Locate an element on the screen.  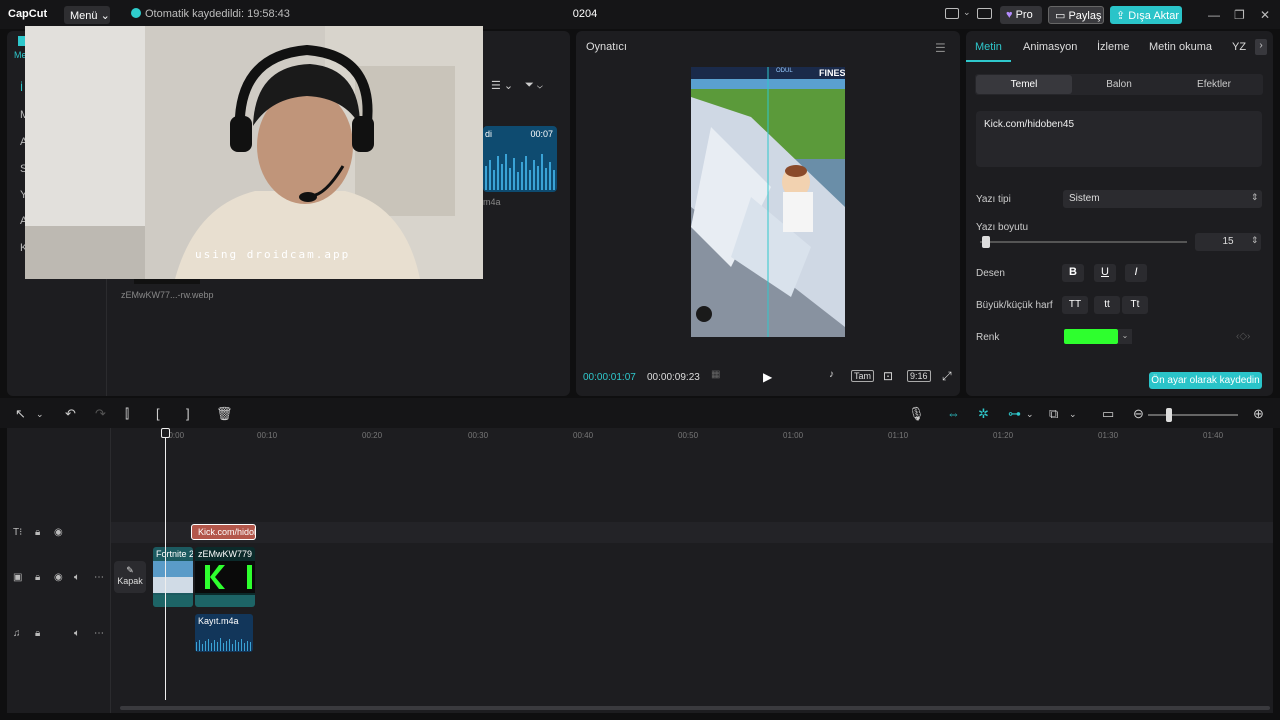
keyboard-icon is located at coordinates (984, 13).